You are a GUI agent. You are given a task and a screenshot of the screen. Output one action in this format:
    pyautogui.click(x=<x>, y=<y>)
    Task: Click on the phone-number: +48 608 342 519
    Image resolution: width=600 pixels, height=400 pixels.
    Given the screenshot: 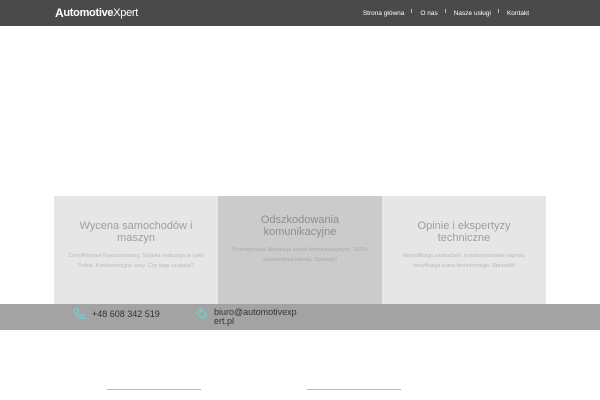 What is the action you would take?
    pyautogui.click(x=126, y=314)
    